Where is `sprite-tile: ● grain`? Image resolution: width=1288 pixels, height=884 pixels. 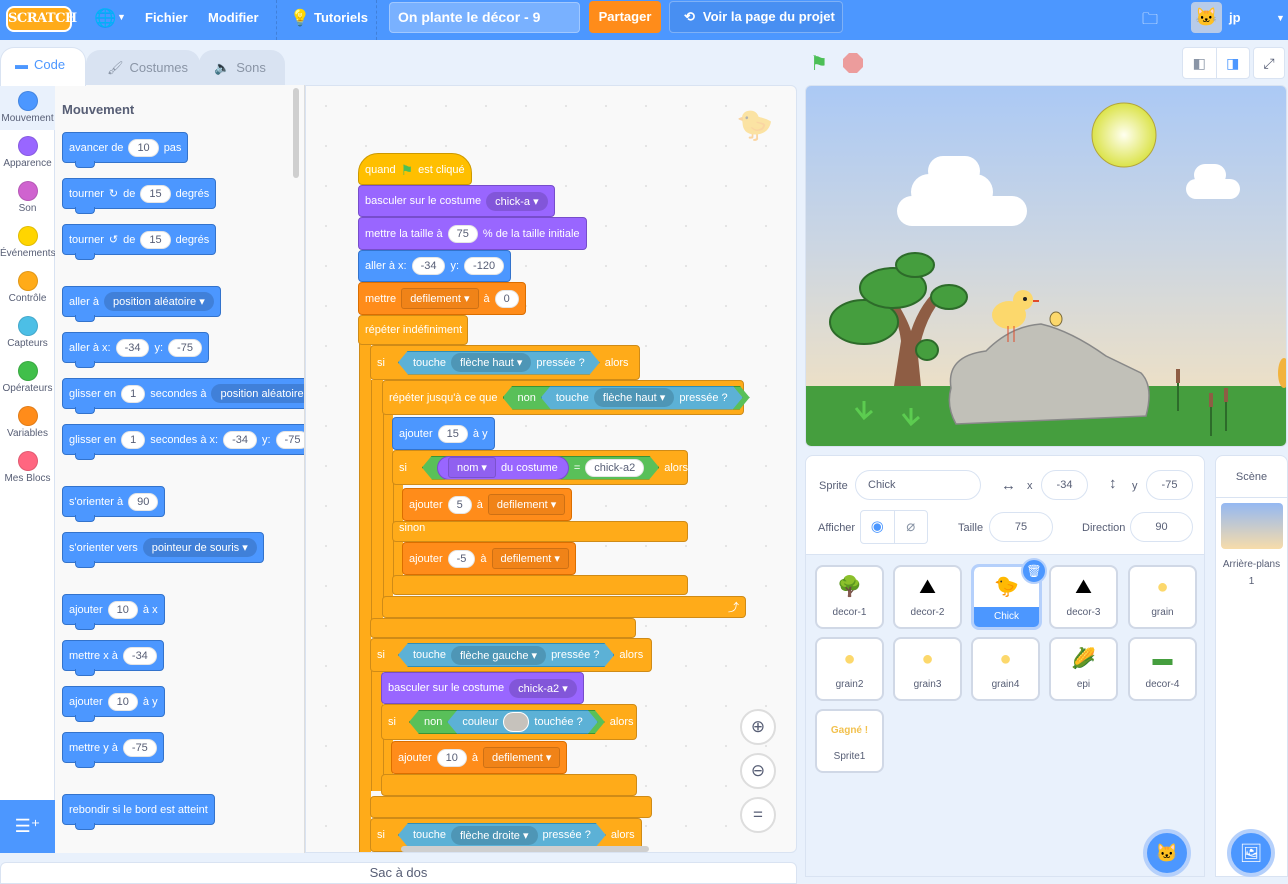 sprite-tile: ● grain is located at coordinates (1162, 597).